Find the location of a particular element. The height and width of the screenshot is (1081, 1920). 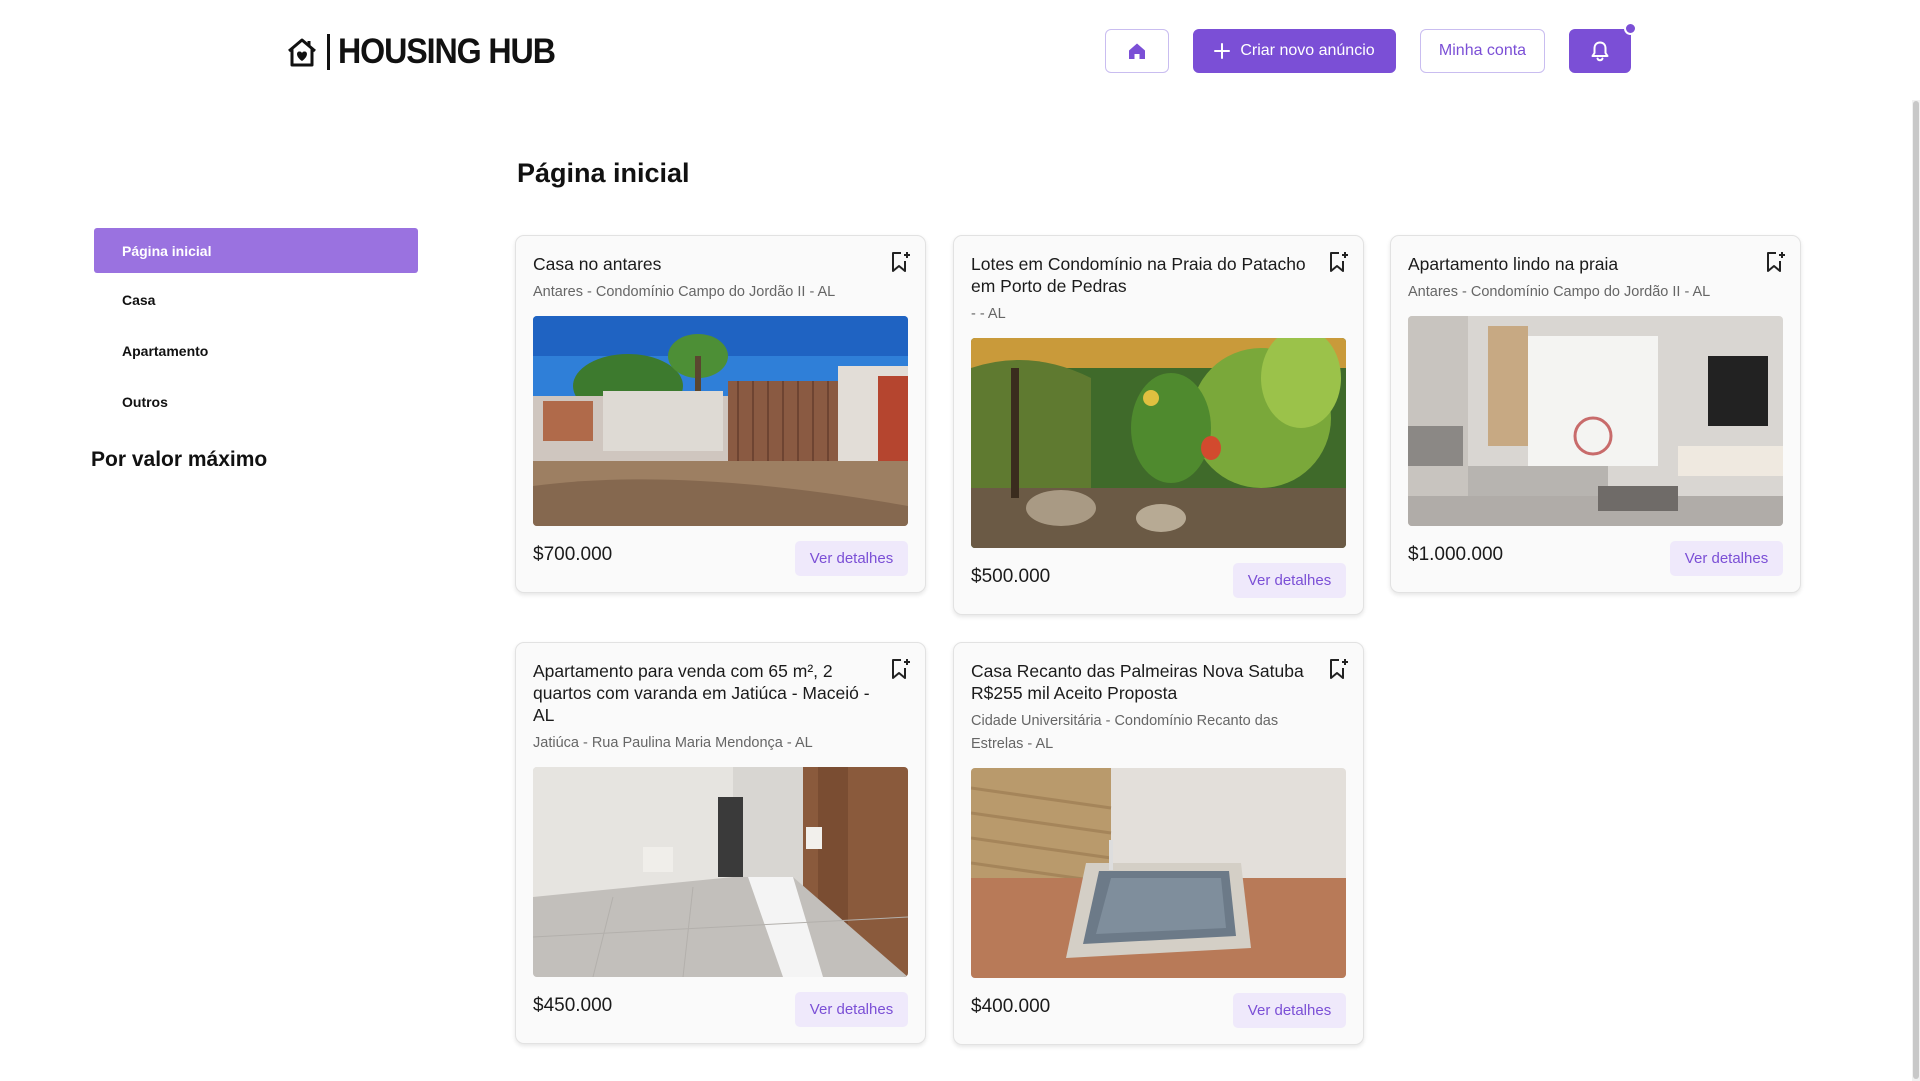

sidebar-item-outros: Outros is located at coordinates (256, 401).